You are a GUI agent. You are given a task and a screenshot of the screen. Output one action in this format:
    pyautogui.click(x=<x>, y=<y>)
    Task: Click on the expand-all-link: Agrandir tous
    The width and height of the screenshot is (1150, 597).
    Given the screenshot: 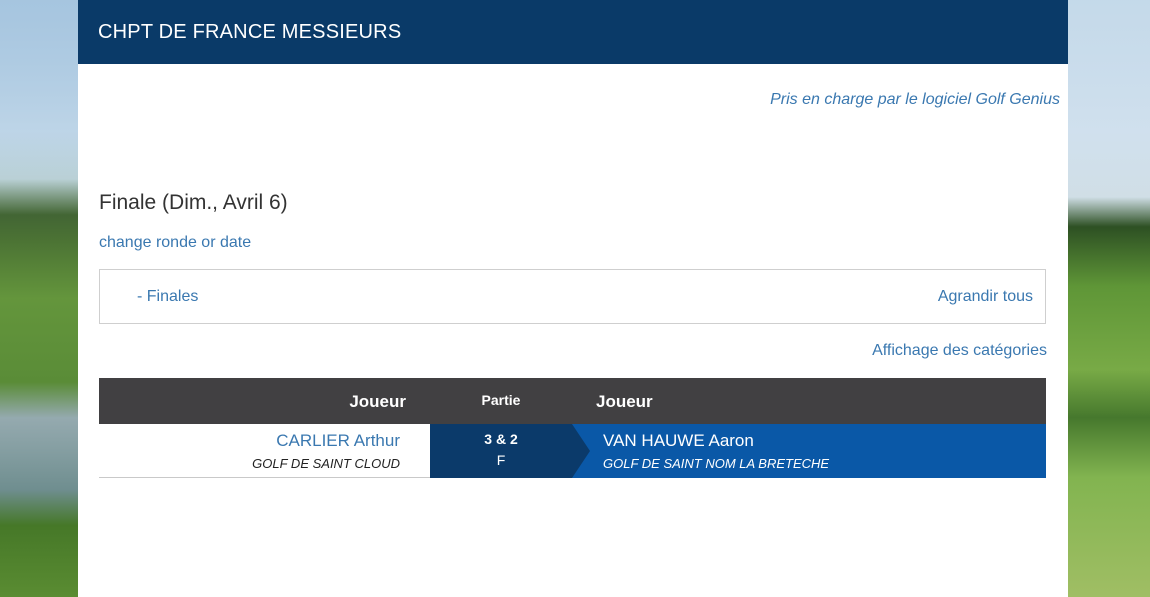 What is the action you would take?
    pyautogui.click(x=985, y=297)
    